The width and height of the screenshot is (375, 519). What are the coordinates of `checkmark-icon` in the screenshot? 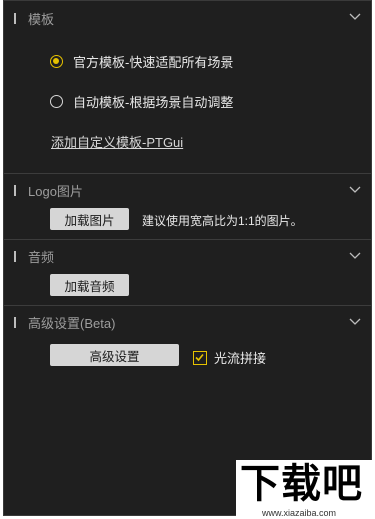 It's located at (199, 357).